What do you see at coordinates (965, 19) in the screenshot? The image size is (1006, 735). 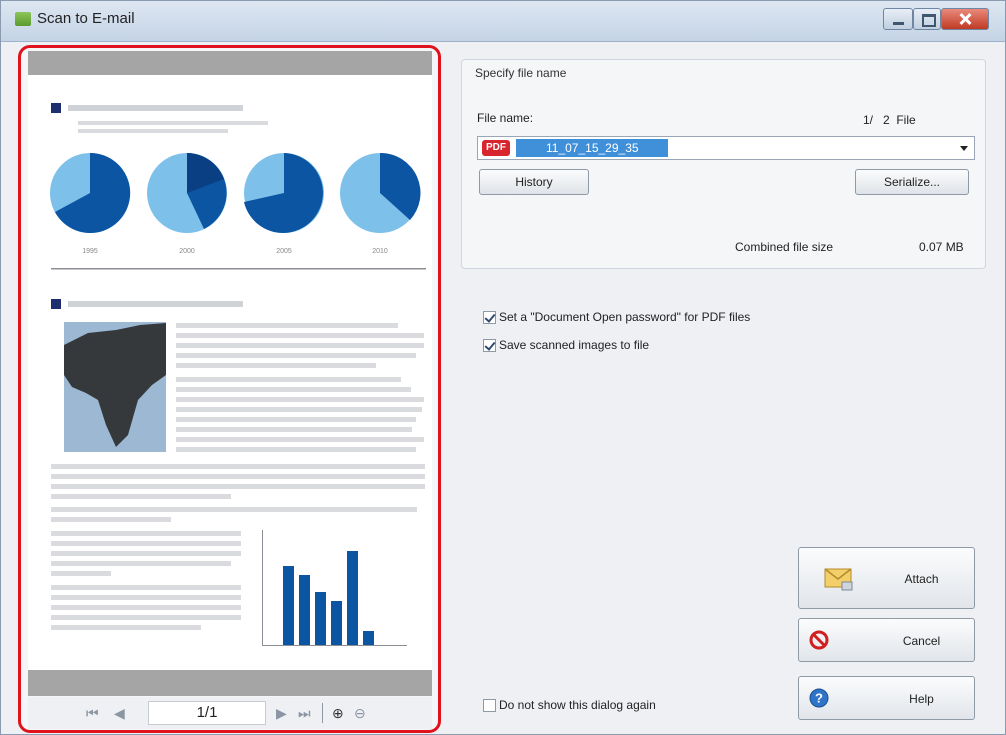 I see `close-button` at bounding box center [965, 19].